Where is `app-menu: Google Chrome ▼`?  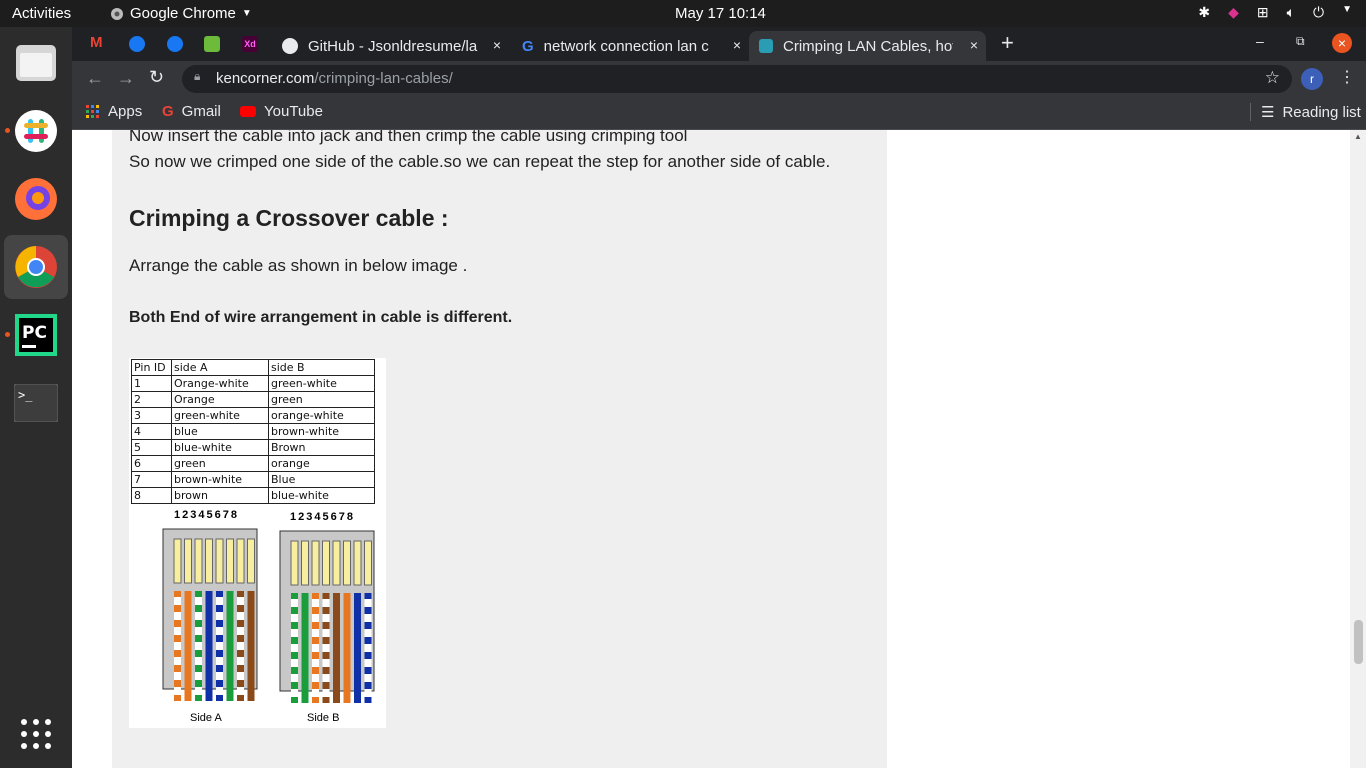 app-menu: Google Chrome ▼ is located at coordinates (181, 13).